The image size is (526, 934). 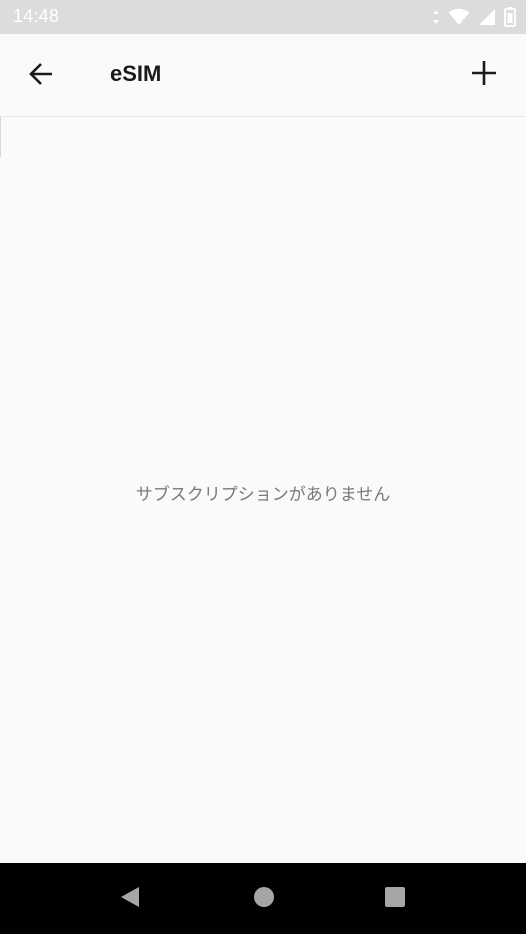 I want to click on navigation-bar, so click(x=263, y=898).